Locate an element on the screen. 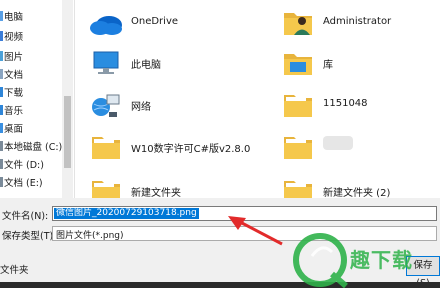 The width and height of the screenshot is (440, 293). nav-item-drive-c: 本地磁盘 (C:) is located at coordinates (31, 148).